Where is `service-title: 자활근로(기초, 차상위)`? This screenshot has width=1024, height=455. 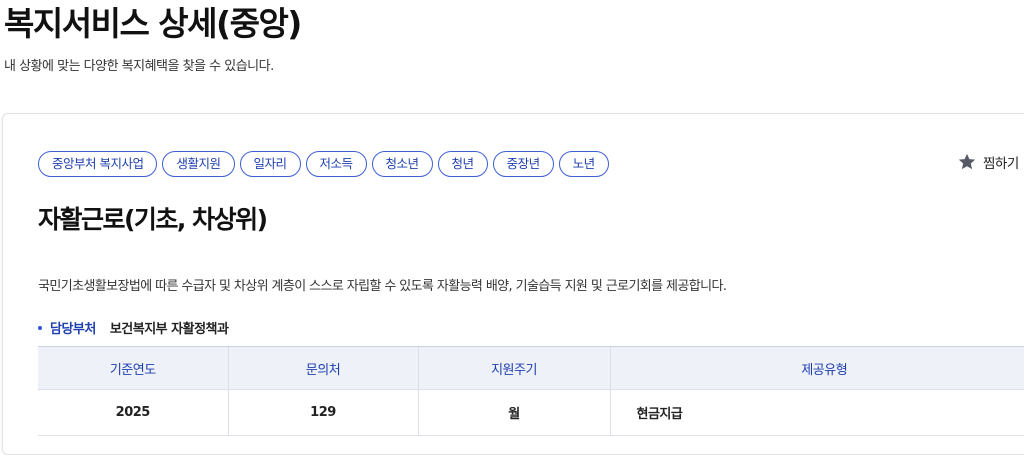 service-title: 자활근로(기초, 차상위) is located at coordinates (153, 219).